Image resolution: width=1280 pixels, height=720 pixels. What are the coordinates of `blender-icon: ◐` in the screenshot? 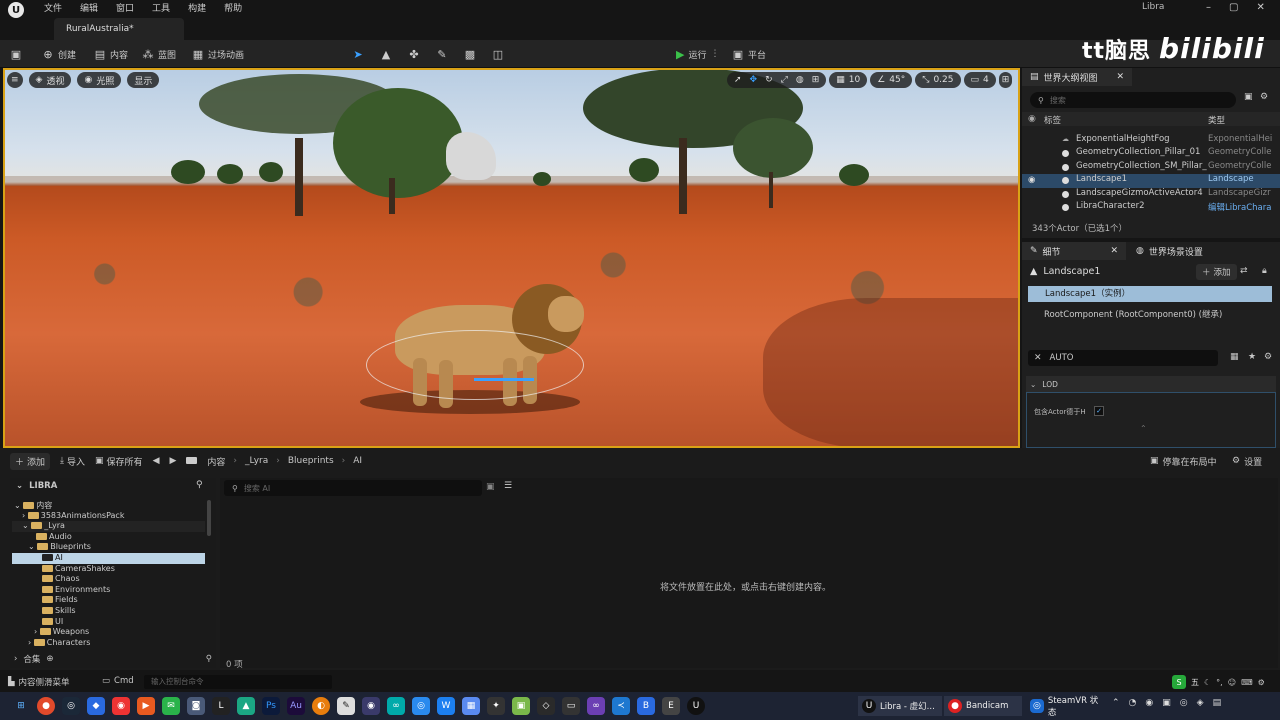 It's located at (321, 706).